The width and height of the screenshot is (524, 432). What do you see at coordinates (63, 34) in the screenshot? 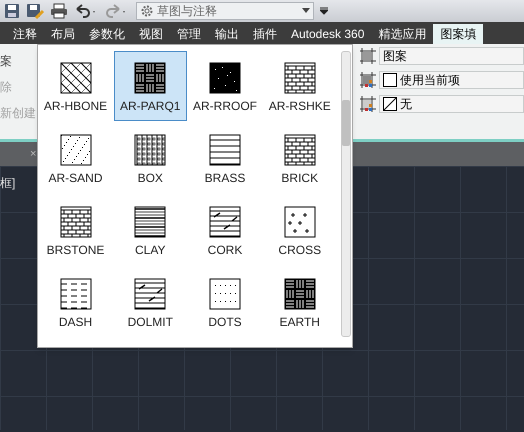
I see `ribbon-tab: 布局` at bounding box center [63, 34].